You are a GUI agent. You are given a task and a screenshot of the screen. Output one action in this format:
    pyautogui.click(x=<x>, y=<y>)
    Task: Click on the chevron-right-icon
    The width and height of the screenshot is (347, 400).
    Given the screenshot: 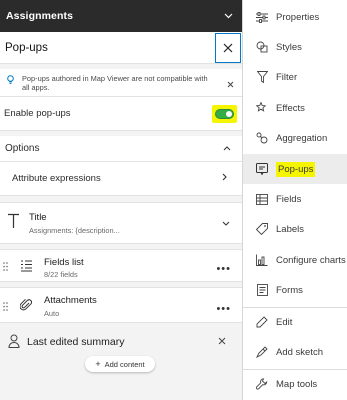 What is the action you would take?
    pyautogui.click(x=224, y=178)
    